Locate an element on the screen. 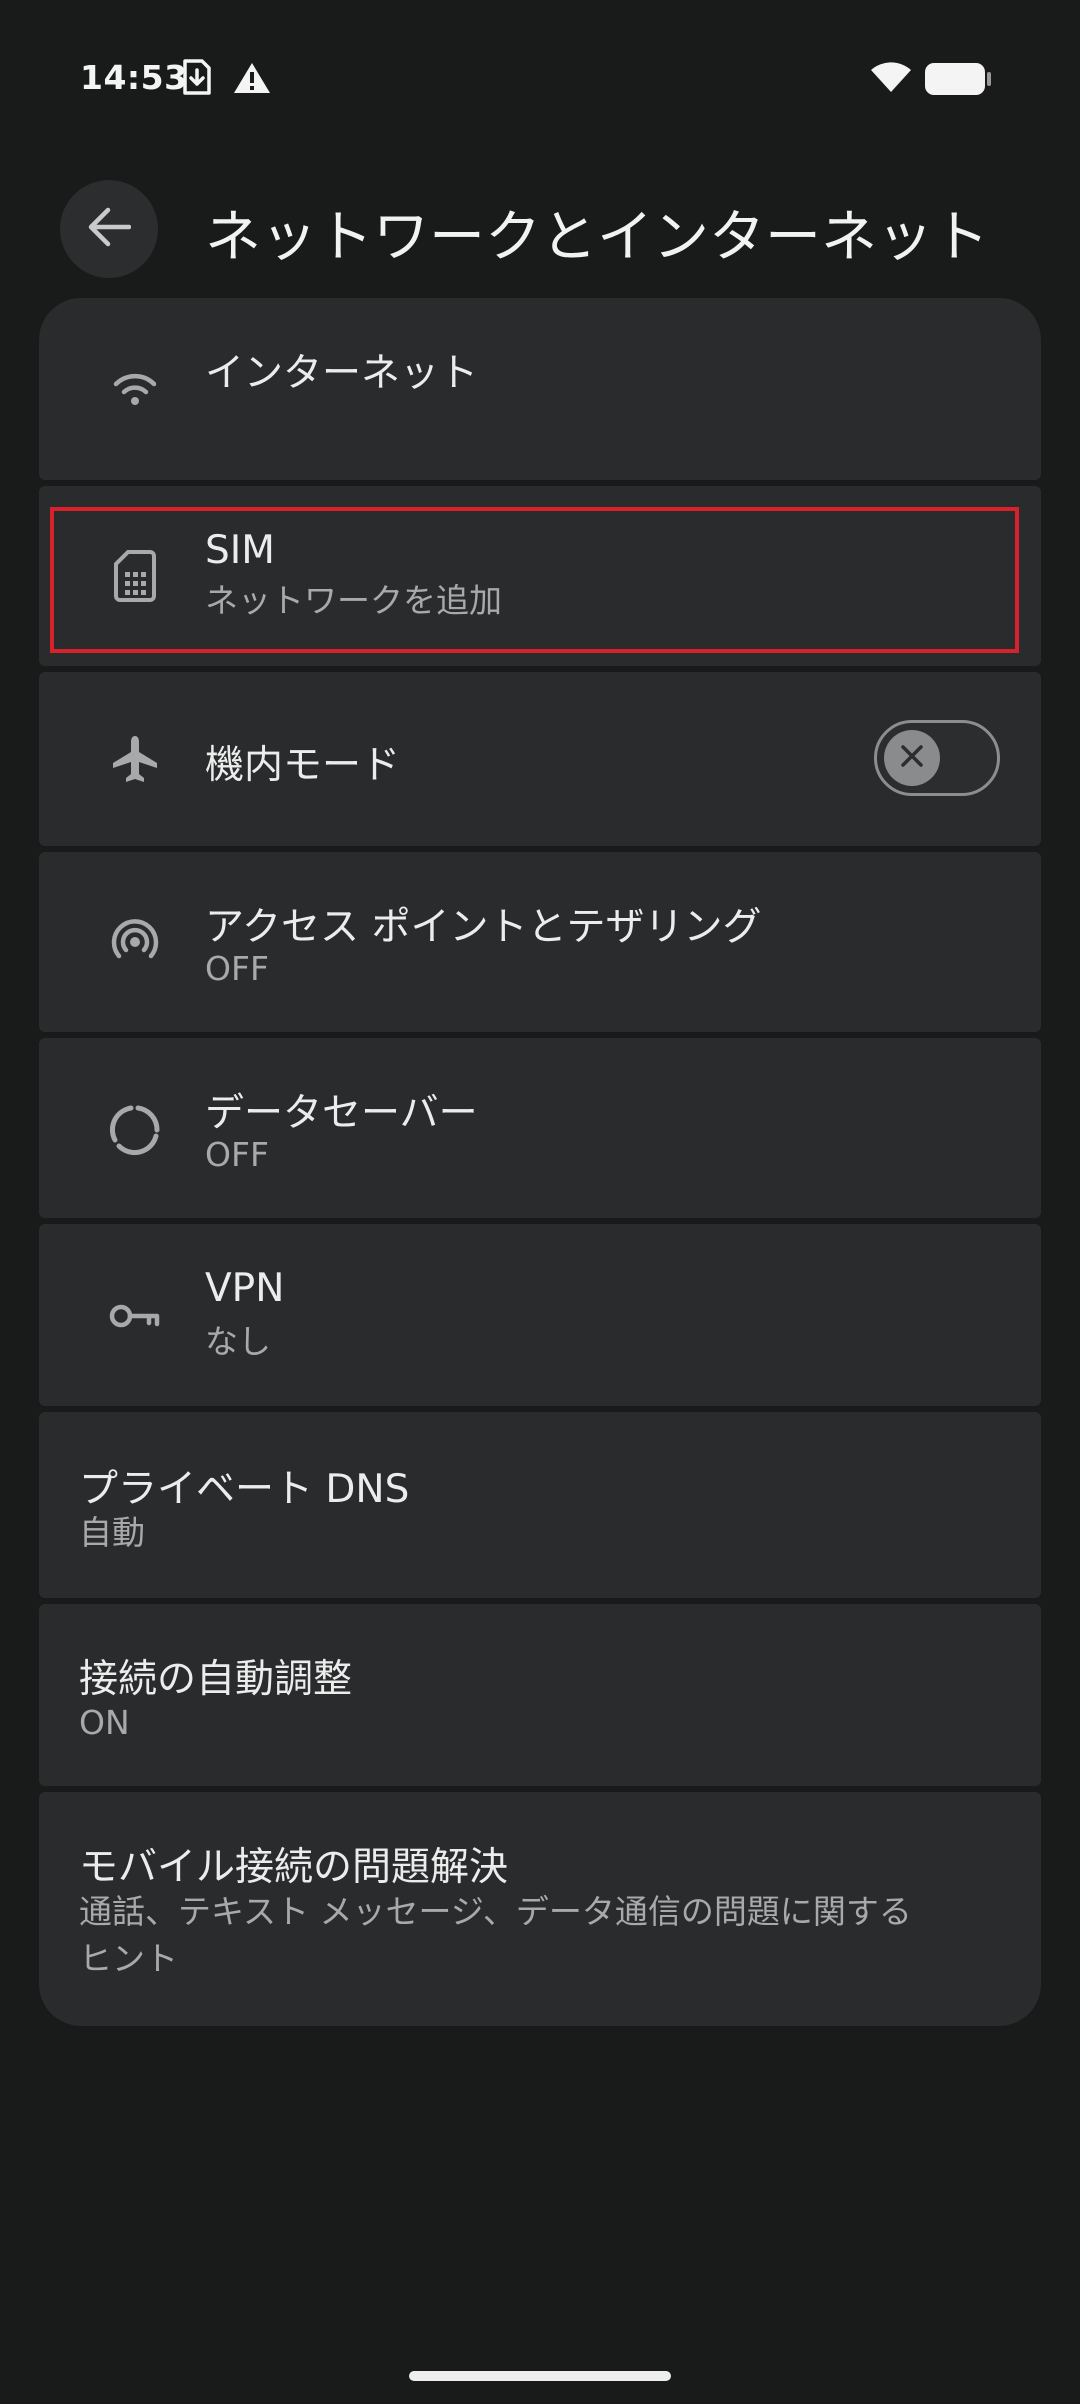 The height and width of the screenshot is (2404, 1080). private-dns-title: プライベート DNS is located at coordinates (244, 1489).